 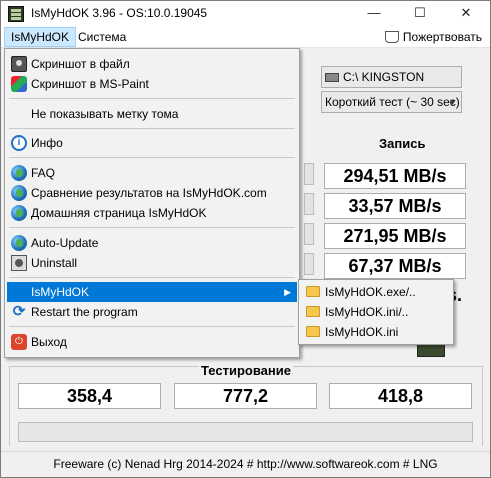 What do you see at coordinates (40, 37) in the screenshot?
I see `menu-ismyhdok: IsMyHdOK` at bounding box center [40, 37].